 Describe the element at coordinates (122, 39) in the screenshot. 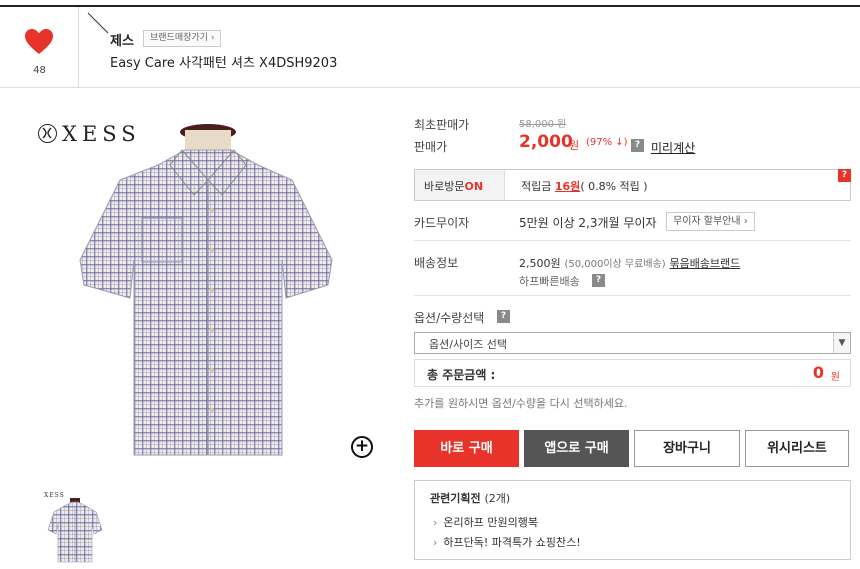

I see `brand-name: 제스` at that location.